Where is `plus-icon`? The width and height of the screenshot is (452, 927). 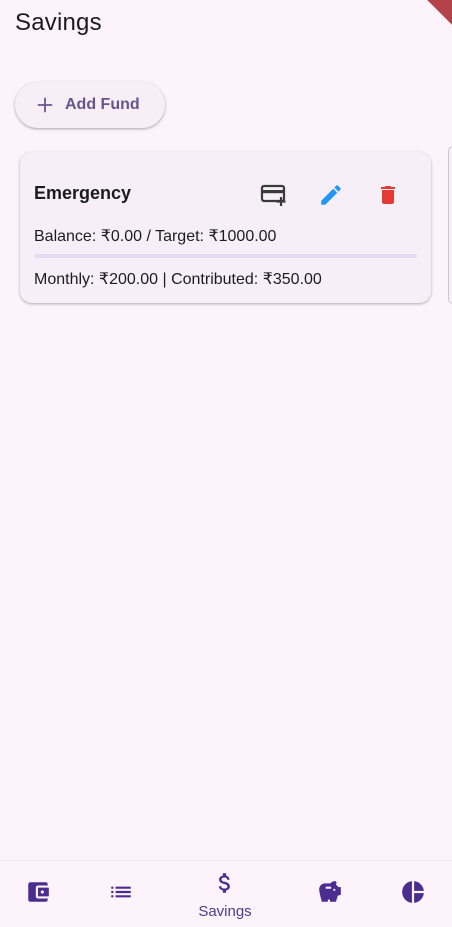 plus-icon is located at coordinates (45, 105).